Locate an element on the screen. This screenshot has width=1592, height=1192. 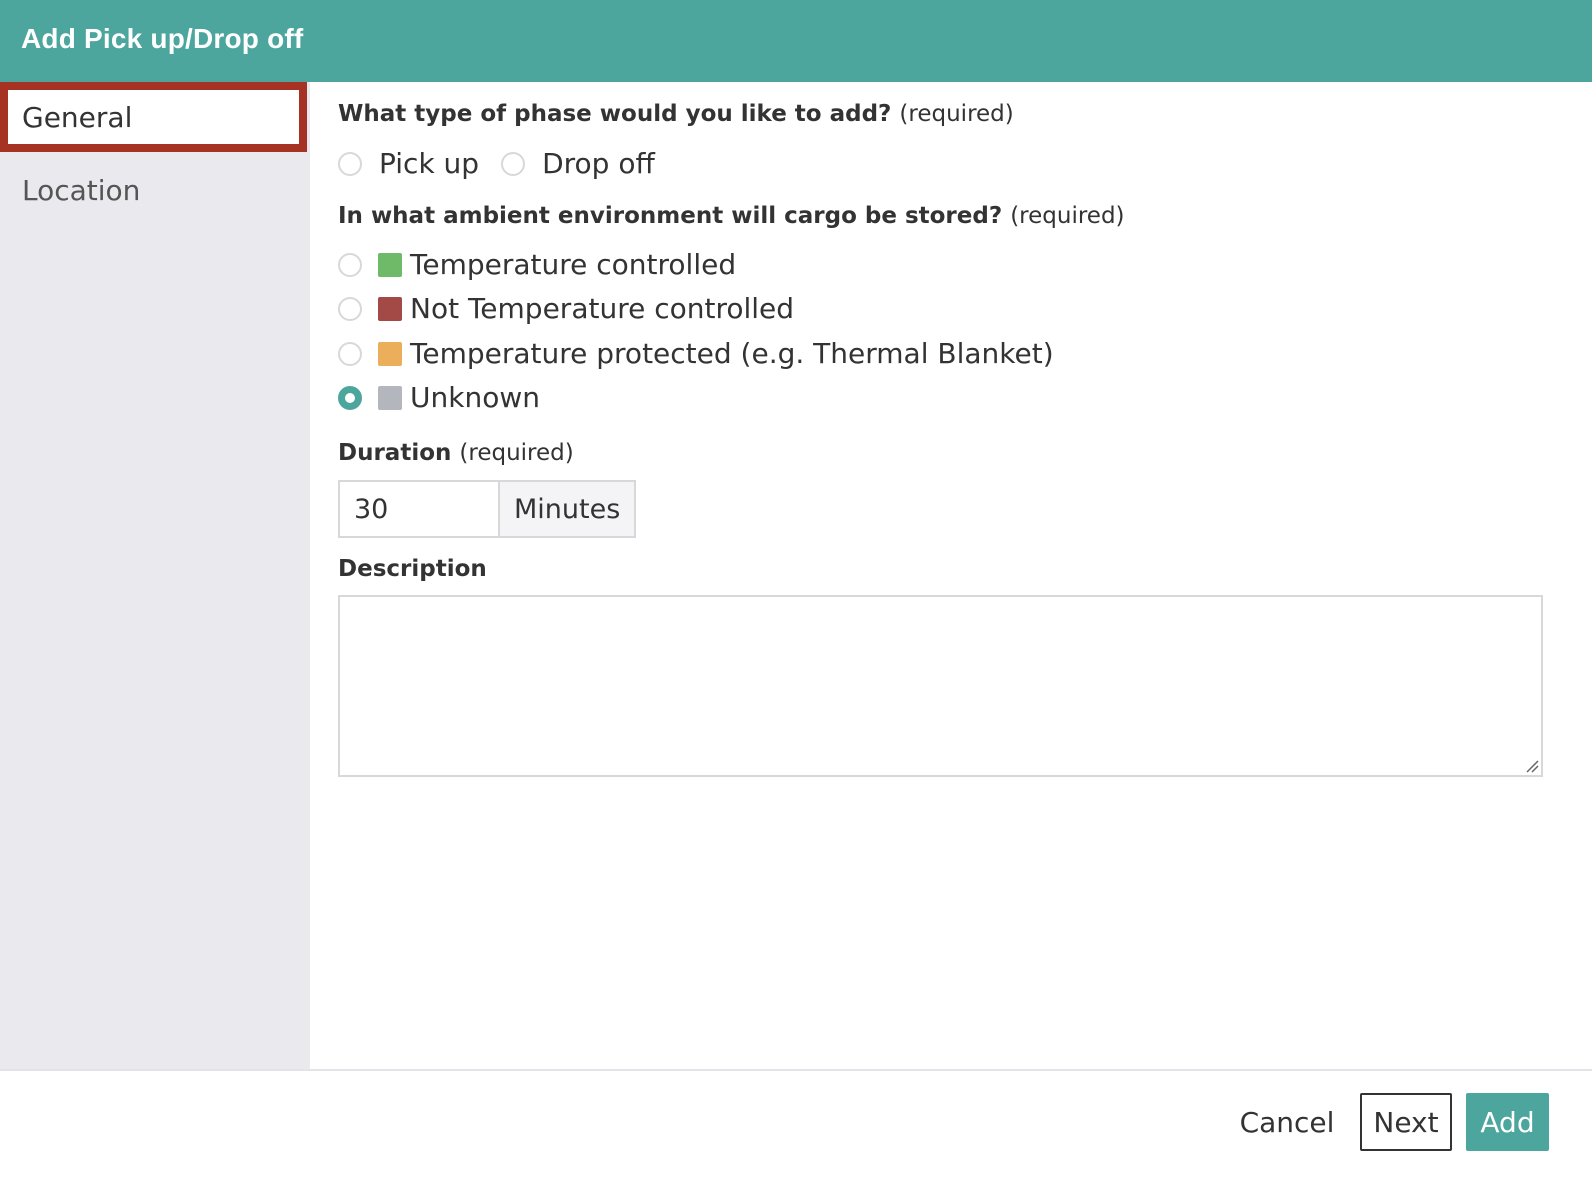
description-textarea is located at coordinates (940, 686).